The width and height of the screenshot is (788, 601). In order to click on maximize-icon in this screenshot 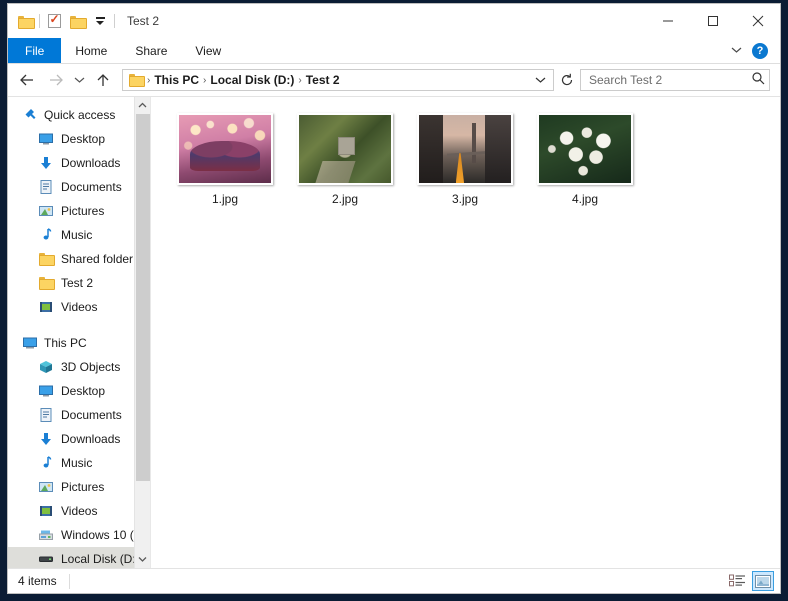, I will do `click(712, 21)`.